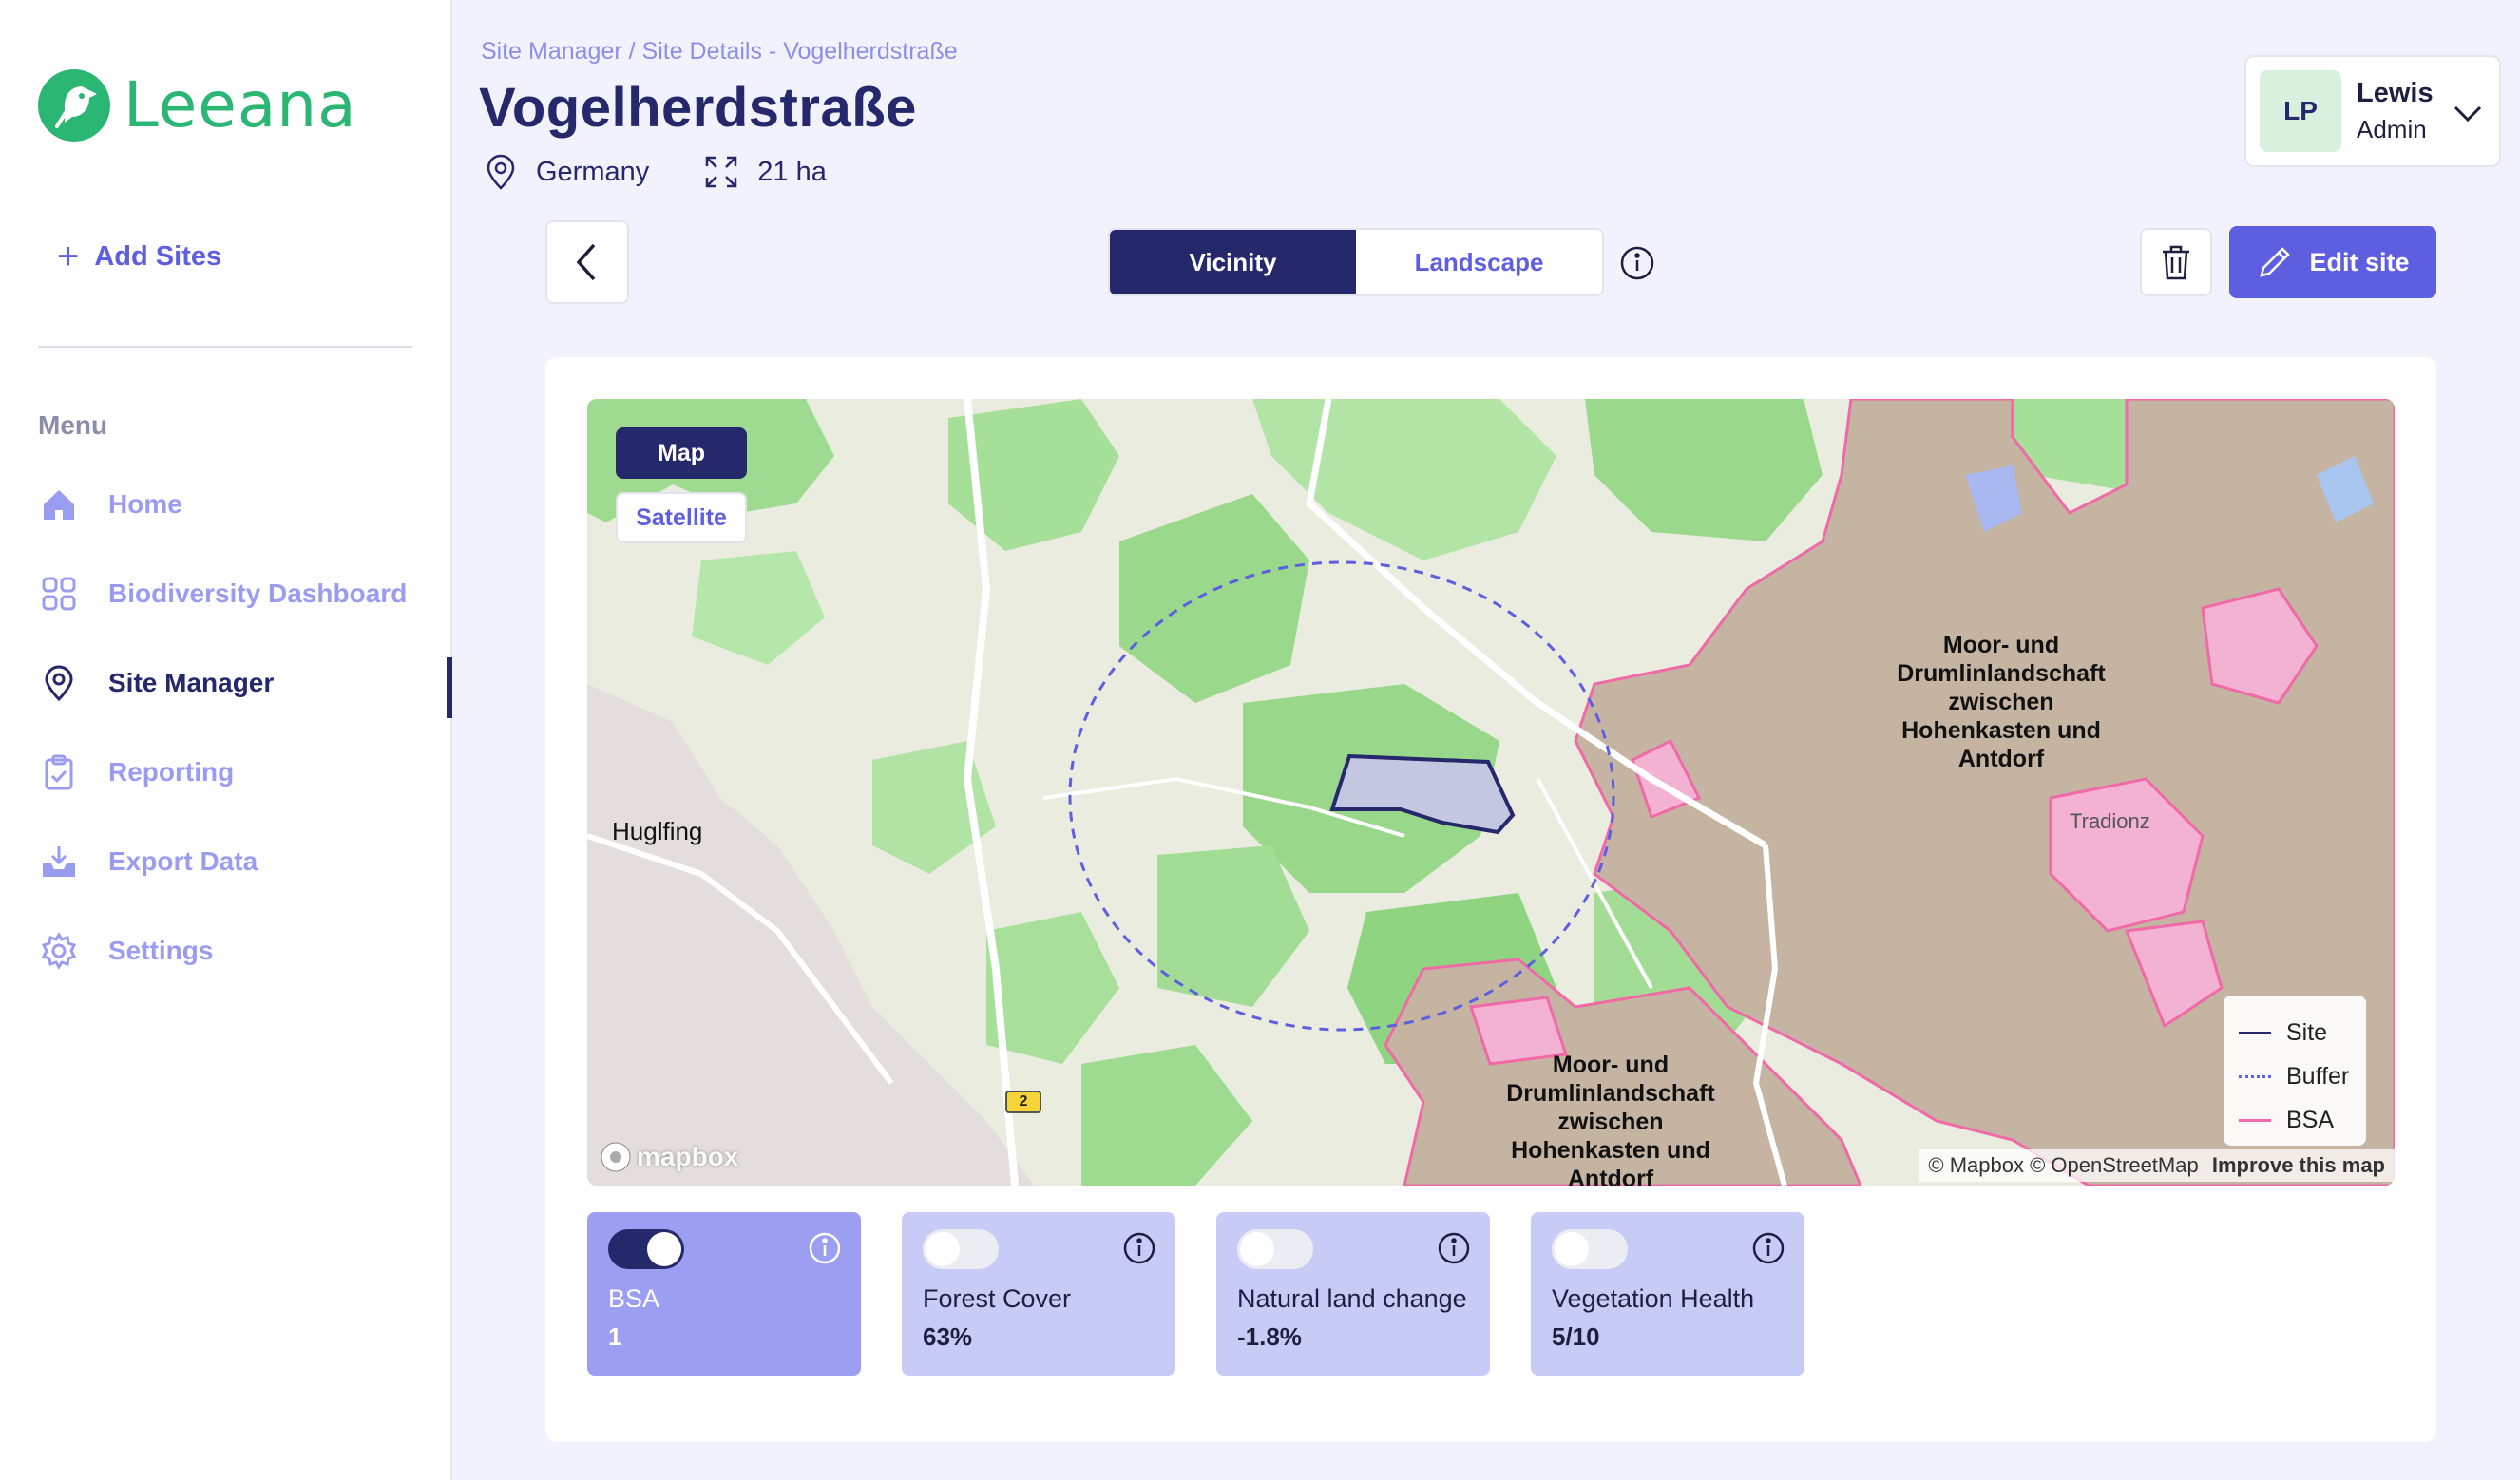 The width and height of the screenshot is (2520, 1480). I want to click on mapbox-logo: mapbox, so click(668, 1157).